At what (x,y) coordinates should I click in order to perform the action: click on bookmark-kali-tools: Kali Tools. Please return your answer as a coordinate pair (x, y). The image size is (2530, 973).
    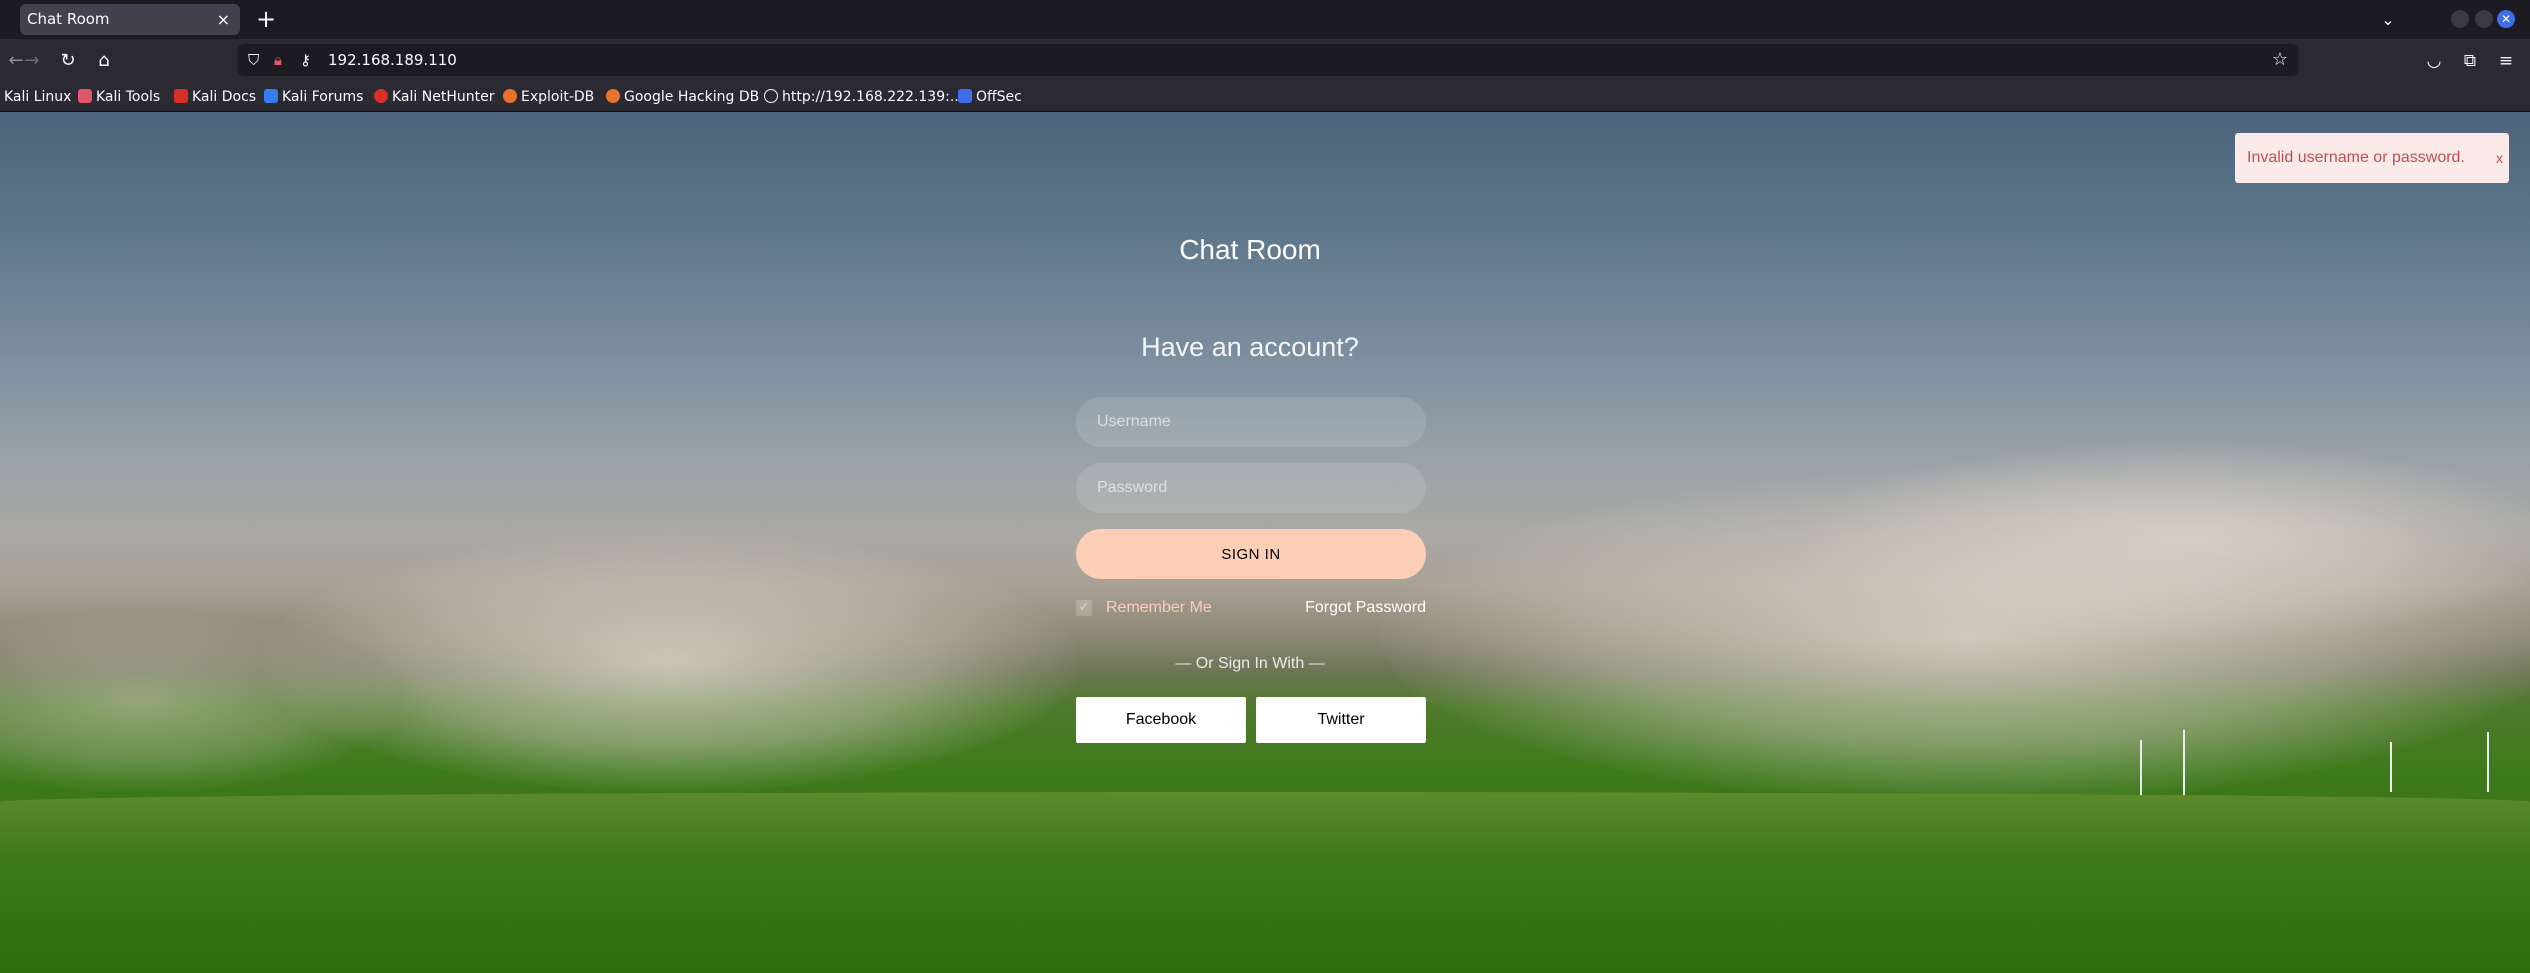
    Looking at the image, I should click on (119, 97).